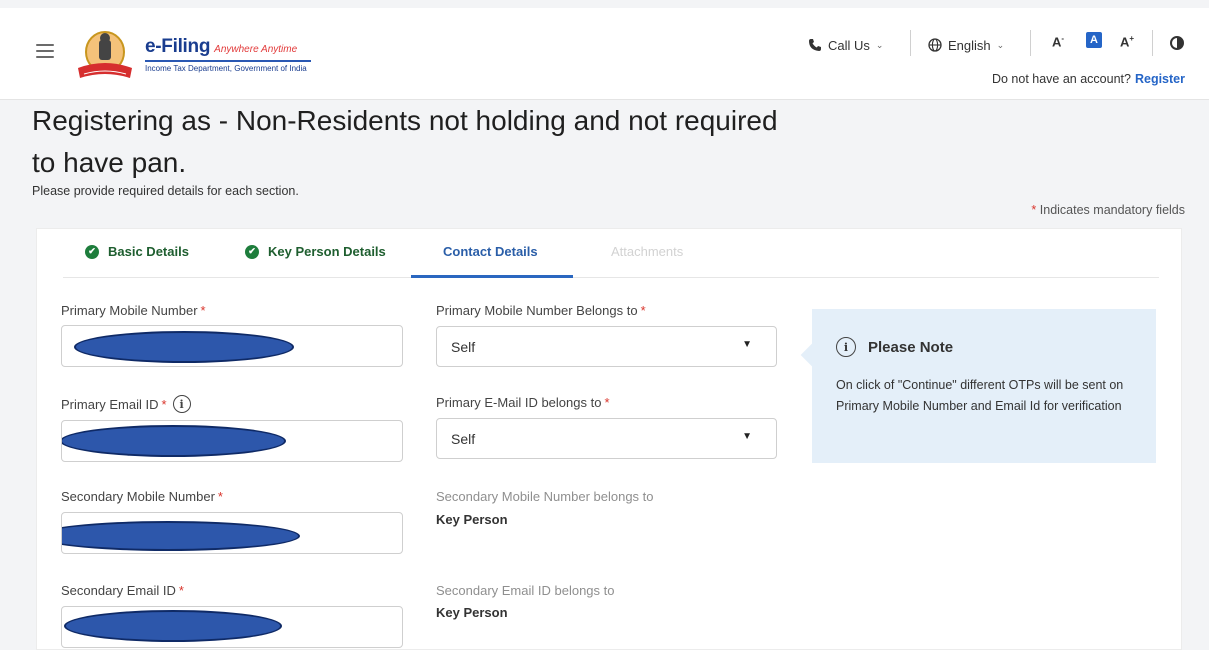  What do you see at coordinates (472, 519) in the screenshot?
I see `secondary-mobile-belongs-value: Key Person` at bounding box center [472, 519].